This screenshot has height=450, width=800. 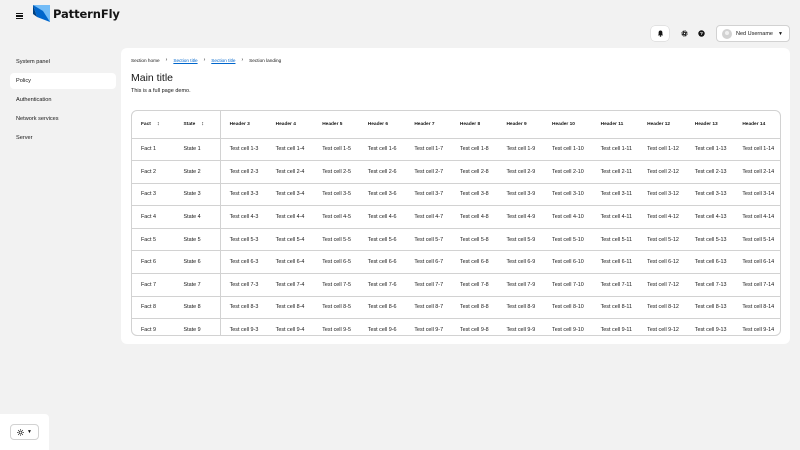 I want to click on table-cell: Test cell 7-11, so click(x=616, y=284).